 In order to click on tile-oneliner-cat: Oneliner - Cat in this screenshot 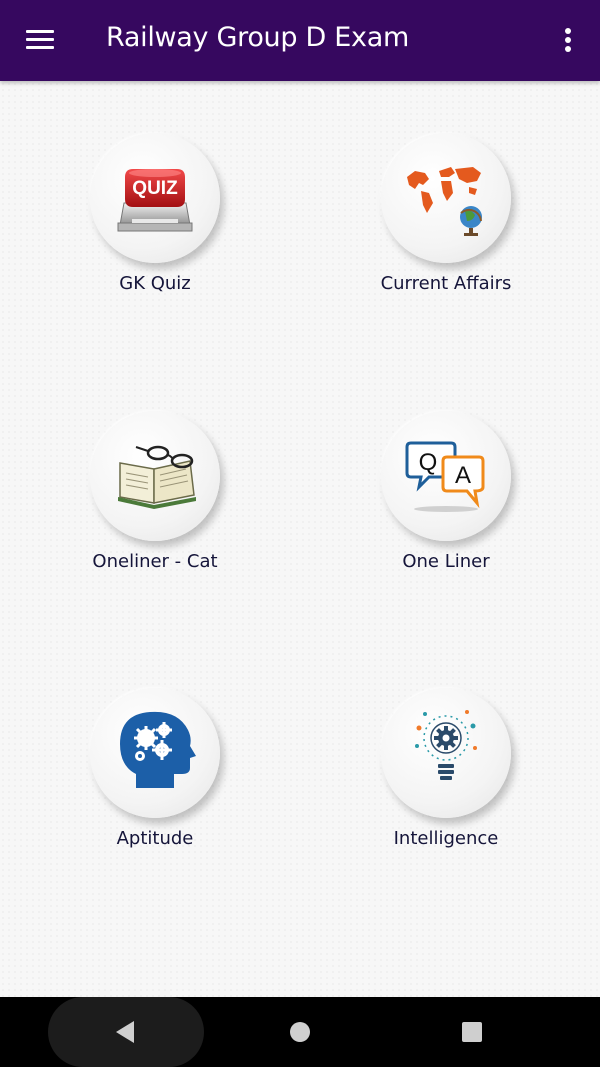, I will do `click(155, 501)`.